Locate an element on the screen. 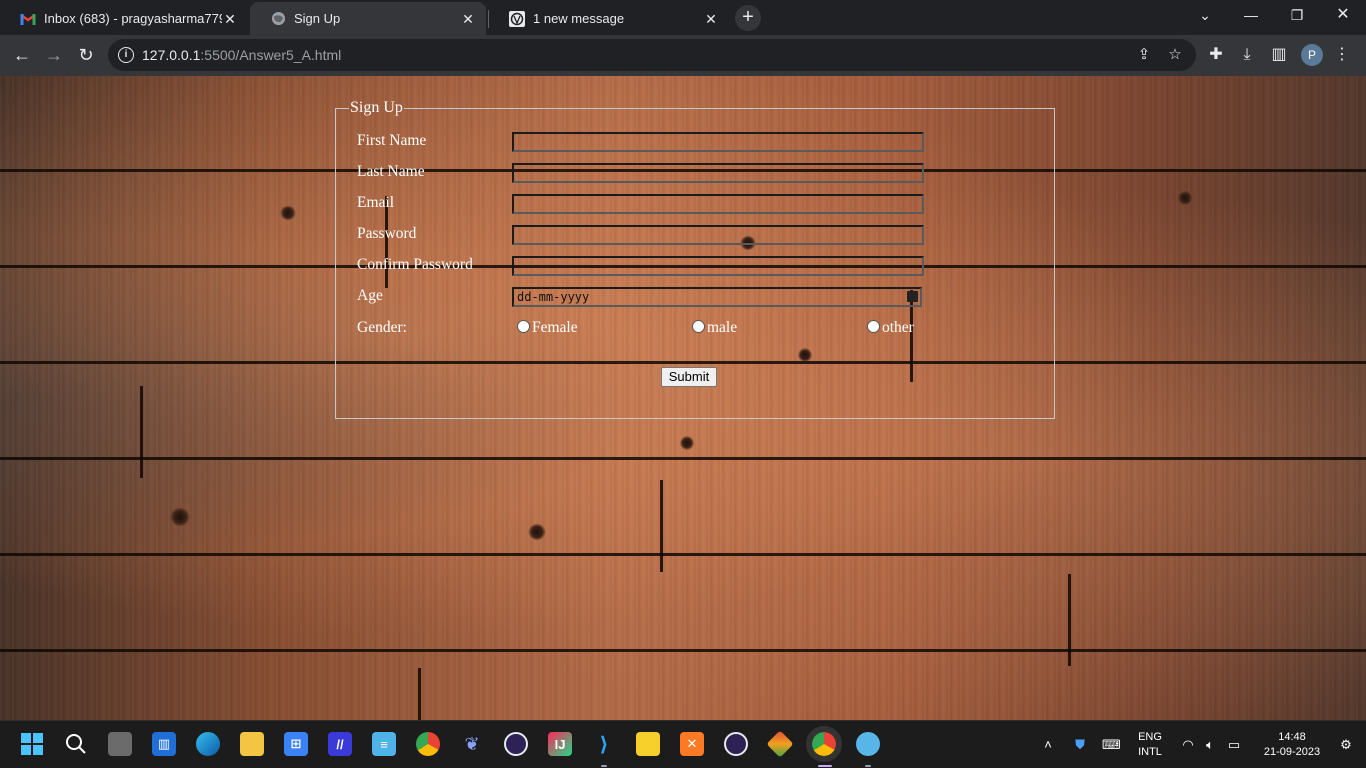 The image size is (1366, 768). restore-button: ❐ is located at coordinates (1297, 16).